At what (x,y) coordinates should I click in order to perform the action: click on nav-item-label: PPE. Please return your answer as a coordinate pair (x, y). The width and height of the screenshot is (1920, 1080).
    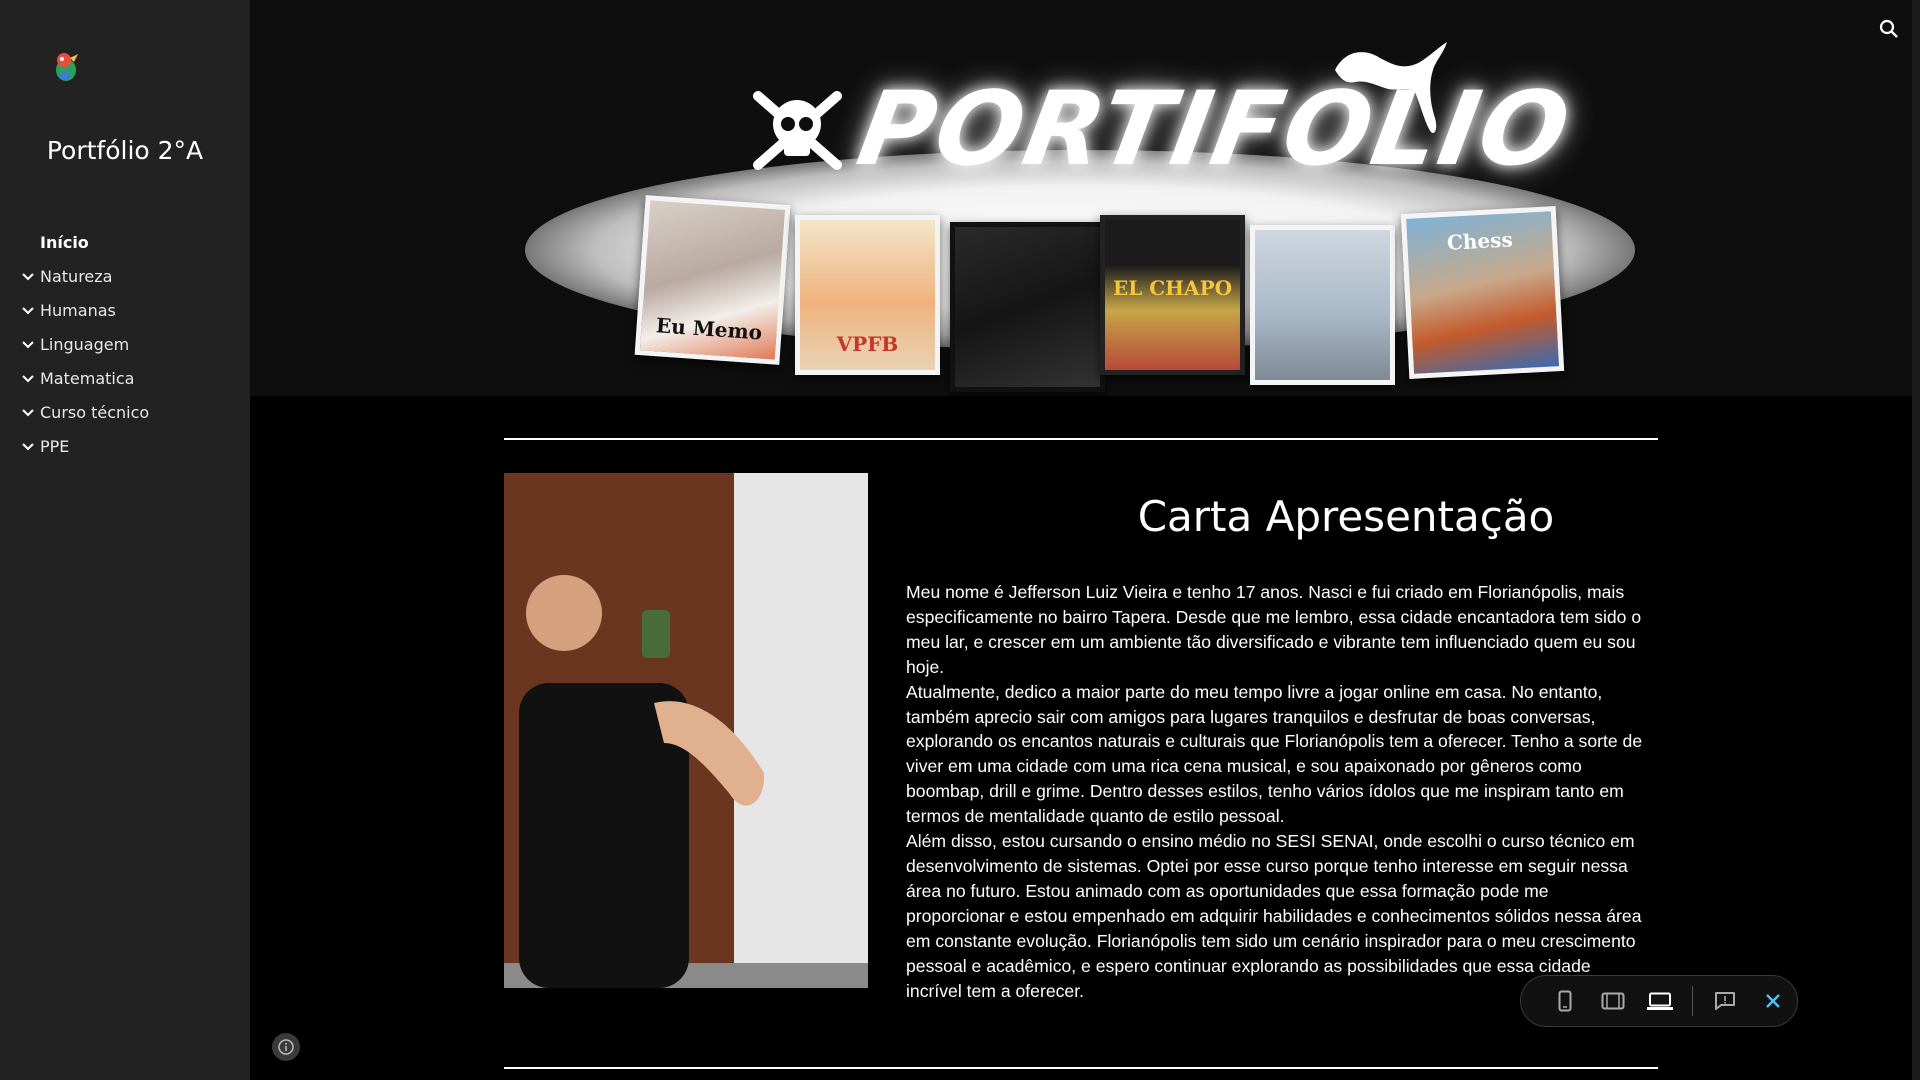
    Looking at the image, I should click on (55, 446).